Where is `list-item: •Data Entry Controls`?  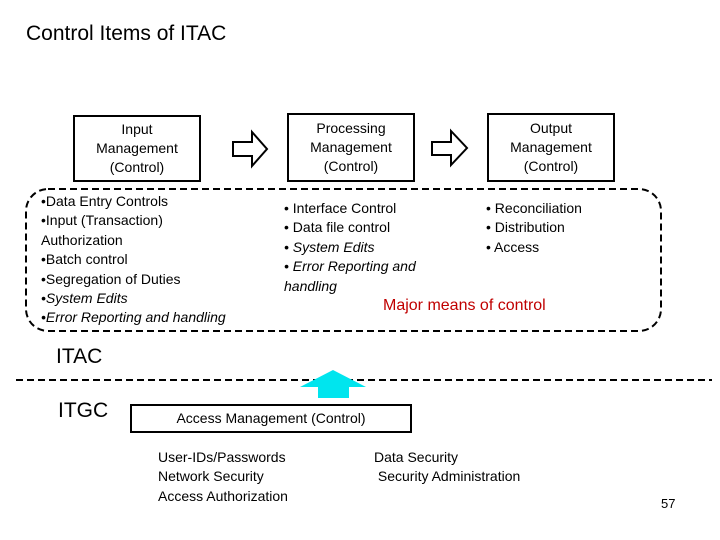 list-item: •Data Entry Controls is located at coordinates (105, 201).